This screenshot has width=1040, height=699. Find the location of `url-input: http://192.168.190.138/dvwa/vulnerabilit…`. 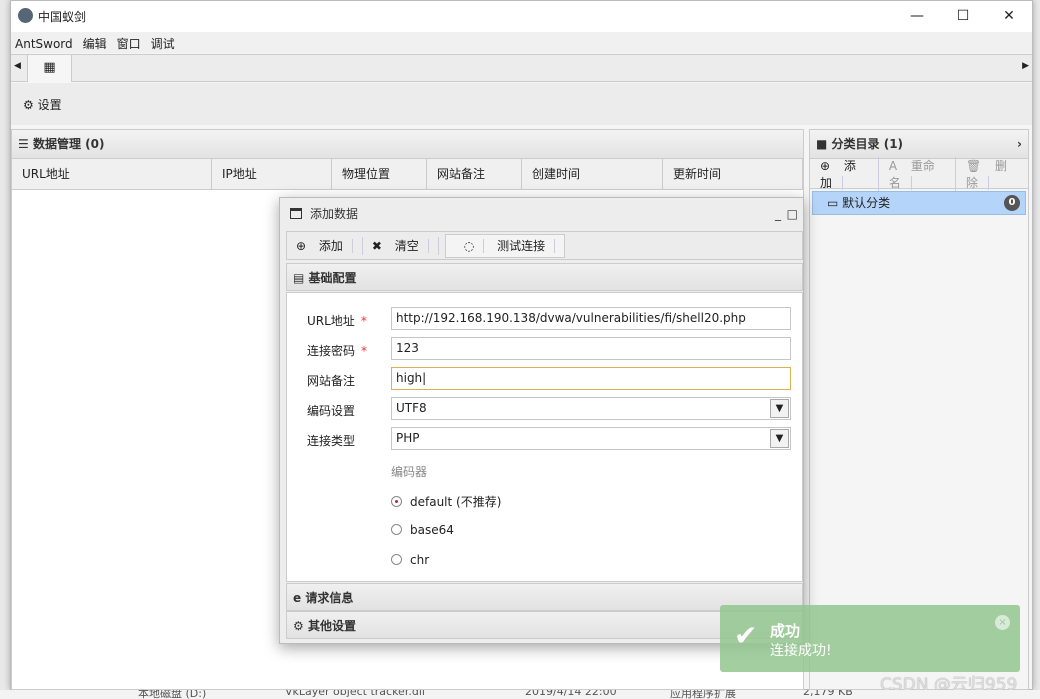

url-input: http://192.168.190.138/dvwa/vulnerabilit… is located at coordinates (591, 318).